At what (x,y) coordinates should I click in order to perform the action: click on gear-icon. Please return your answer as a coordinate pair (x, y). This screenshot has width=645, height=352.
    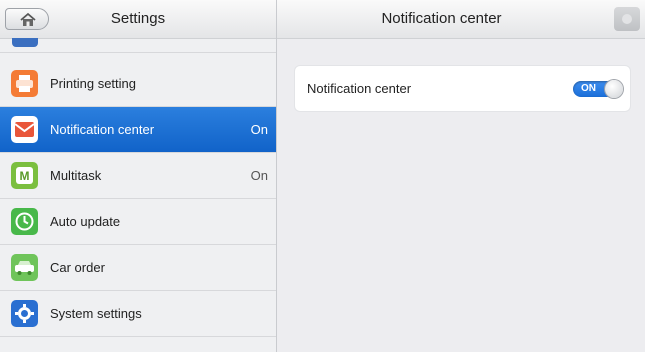
    Looking at the image, I should click on (24, 313).